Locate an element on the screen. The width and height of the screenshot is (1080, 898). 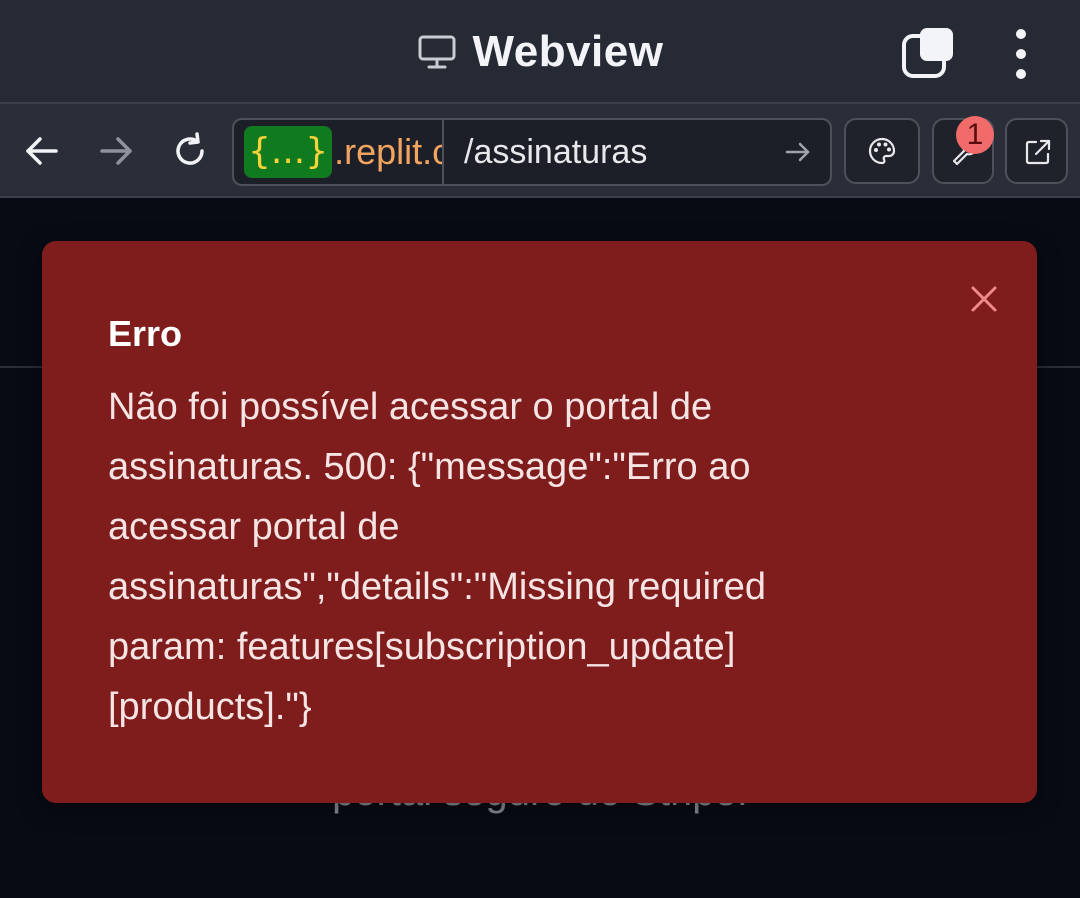
domain-badge: {...} is located at coordinates (288, 152).